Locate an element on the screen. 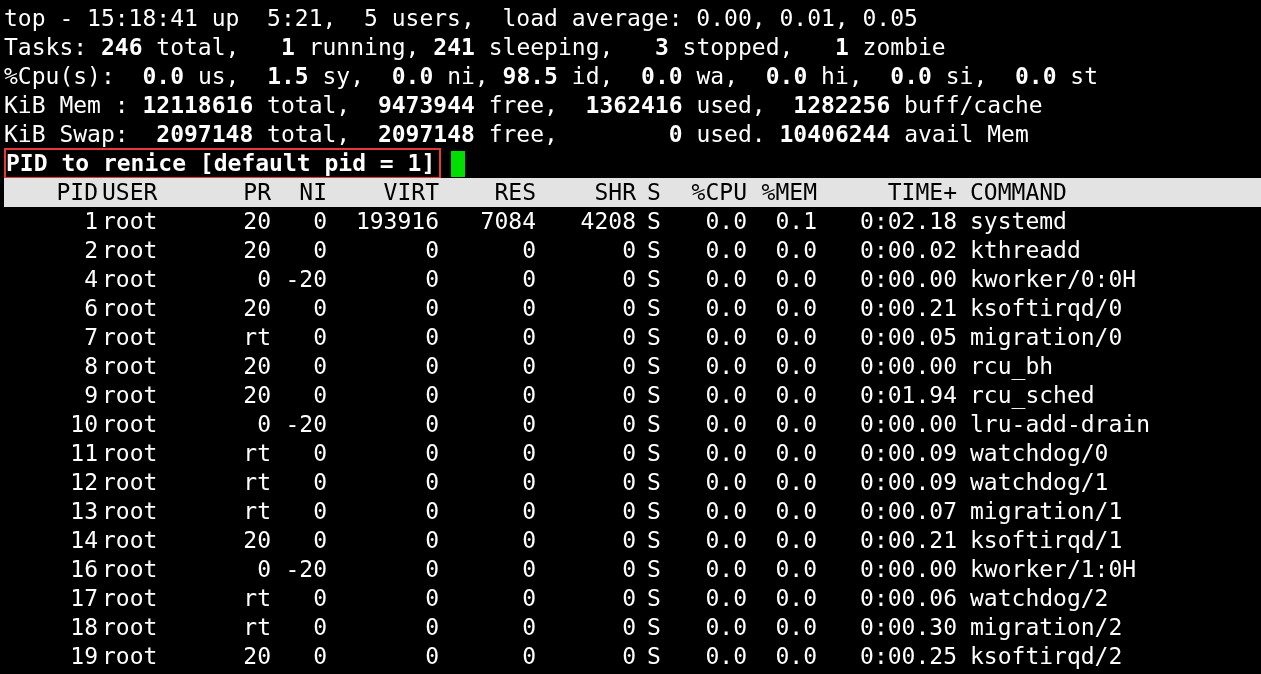  table-cell-text: 6 is located at coordinates (90, 308).